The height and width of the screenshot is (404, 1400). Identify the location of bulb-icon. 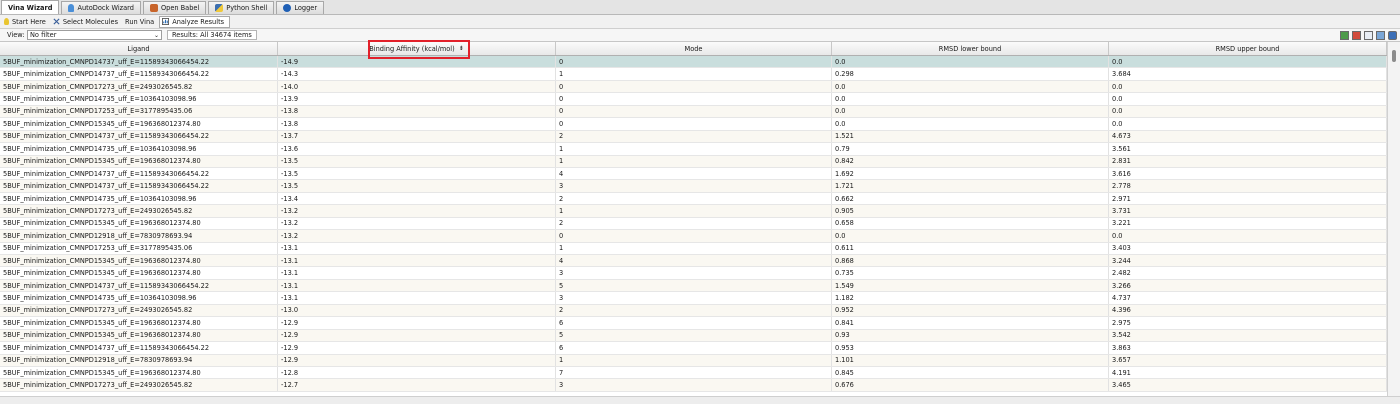
(6, 21).